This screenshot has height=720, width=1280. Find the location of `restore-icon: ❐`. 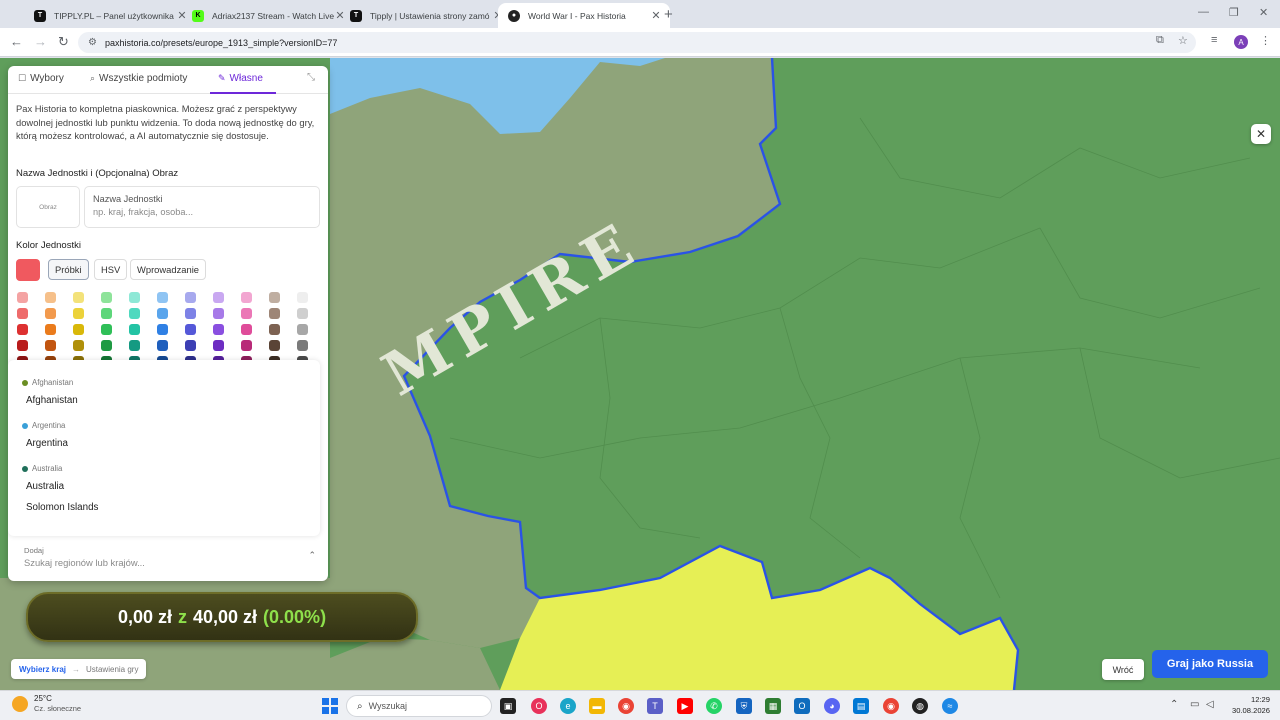

restore-icon: ❐ is located at coordinates (1234, 12).